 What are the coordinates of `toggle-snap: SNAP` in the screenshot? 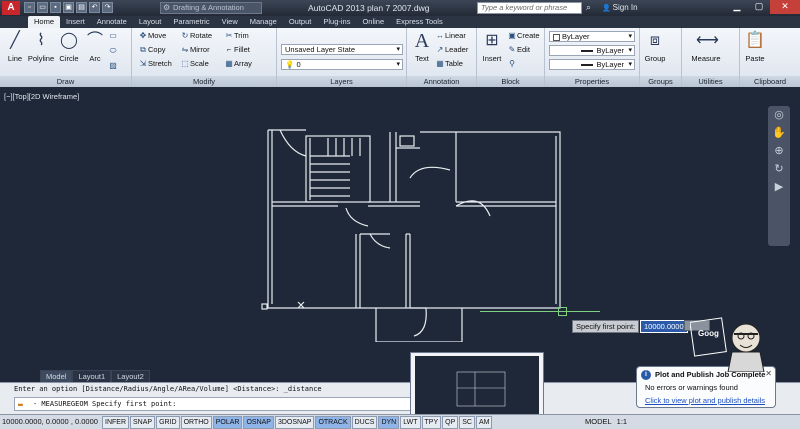 It's located at (143, 422).